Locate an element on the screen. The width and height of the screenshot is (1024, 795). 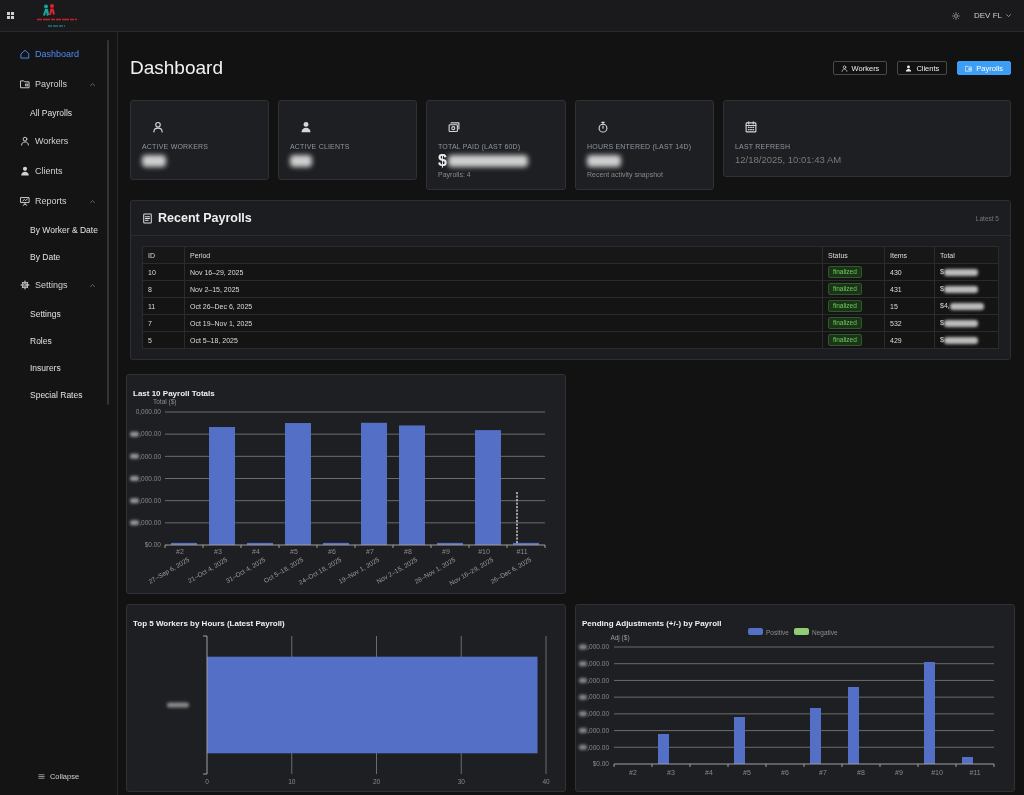
chart-title: Last 10 Payroll Totals is located at coordinates (174, 393).